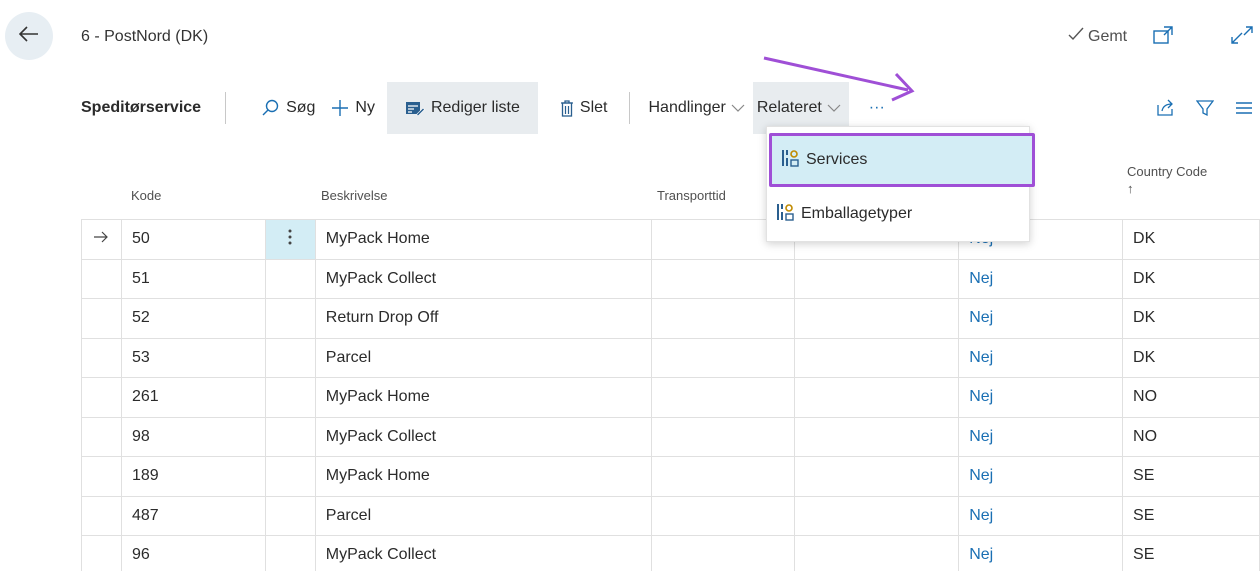 Image resolution: width=1260 pixels, height=571 pixels. What do you see at coordinates (354, 195) in the screenshot?
I see `column-header-description: Beskrivelse` at bounding box center [354, 195].